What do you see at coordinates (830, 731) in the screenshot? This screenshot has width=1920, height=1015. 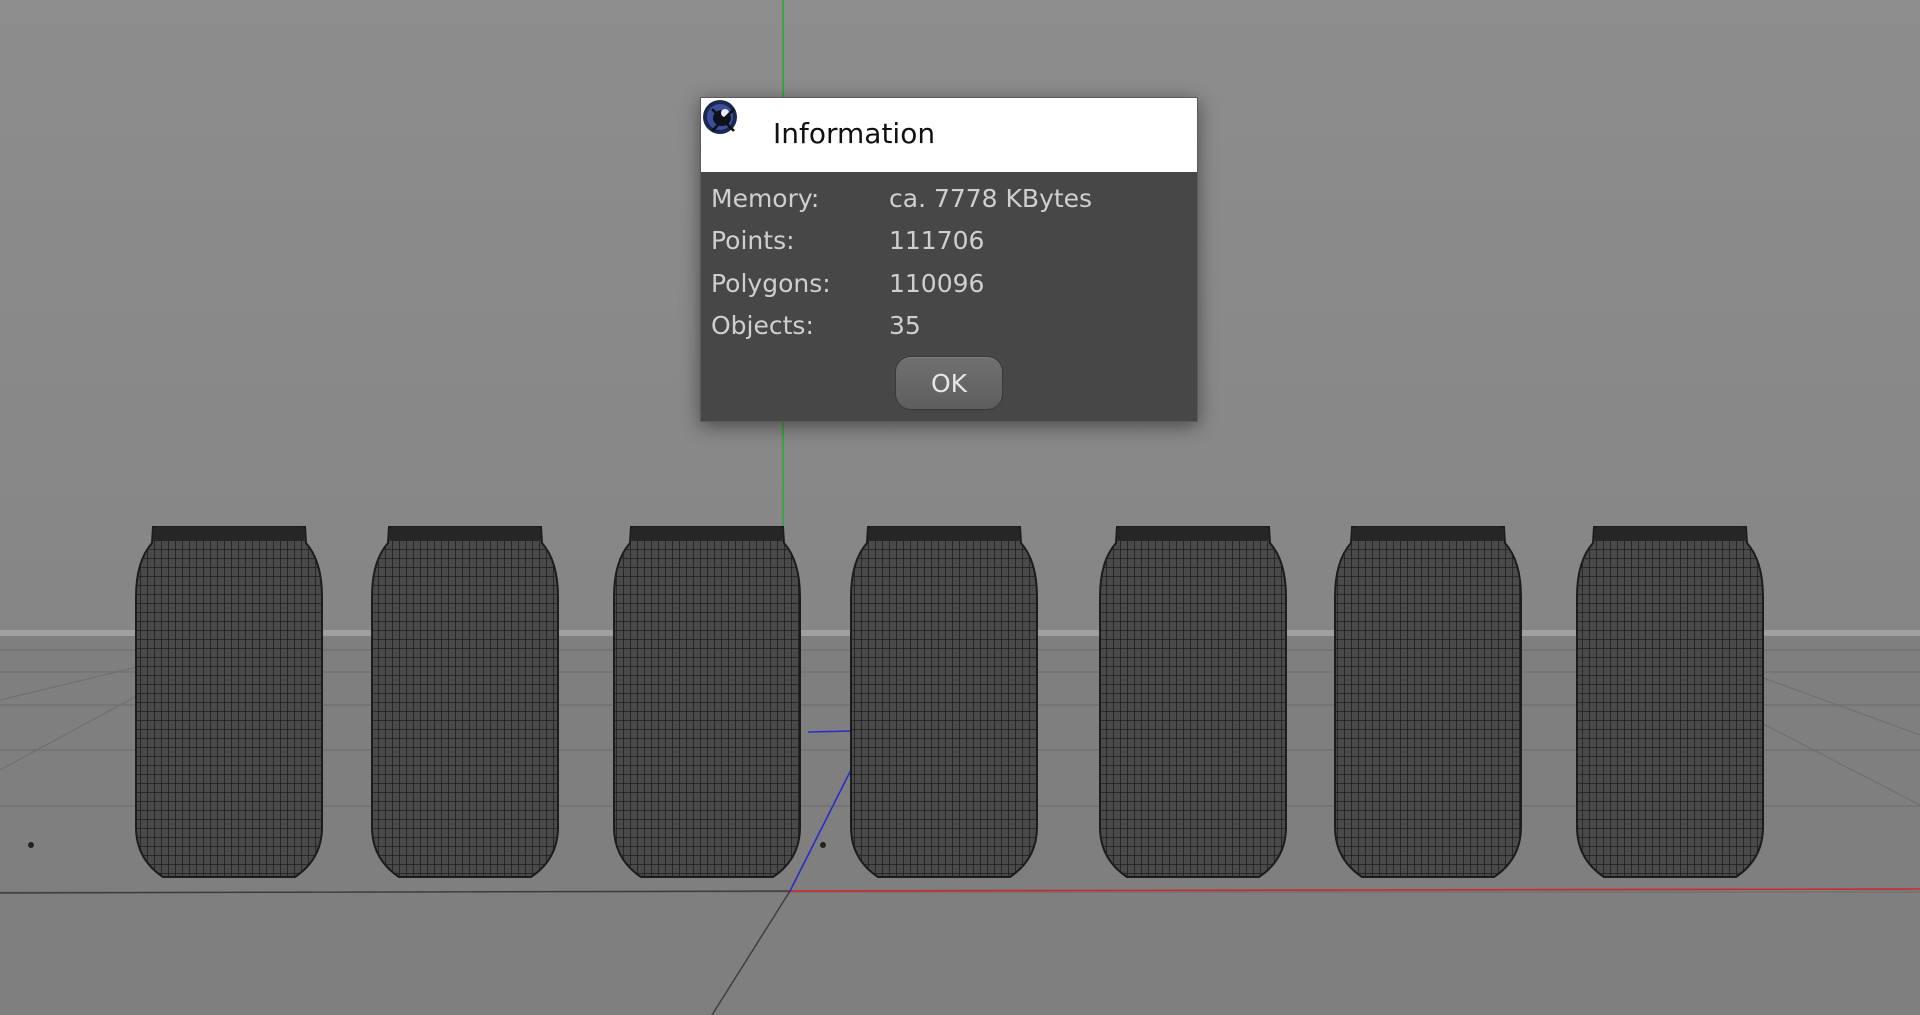 I see `z-axis-short-line` at bounding box center [830, 731].